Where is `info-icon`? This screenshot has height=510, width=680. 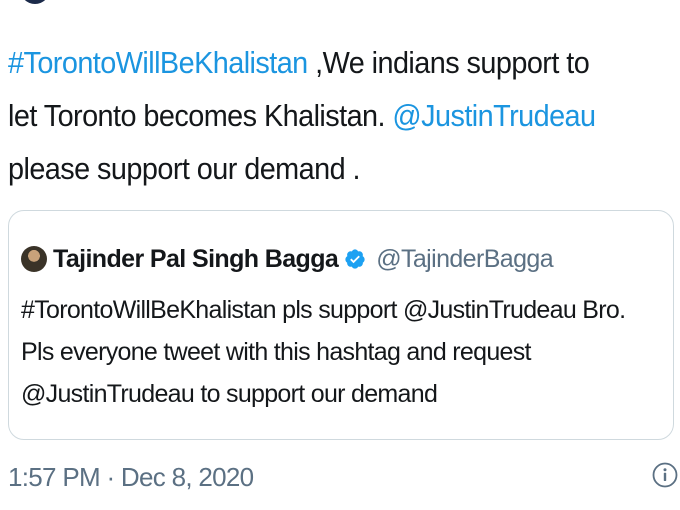
info-icon is located at coordinates (665, 475).